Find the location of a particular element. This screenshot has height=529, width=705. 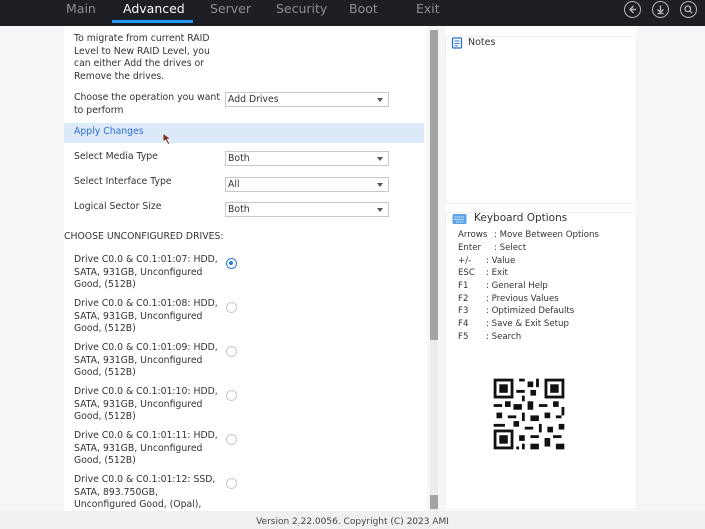

left-margin is located at coordinates (32, 268).